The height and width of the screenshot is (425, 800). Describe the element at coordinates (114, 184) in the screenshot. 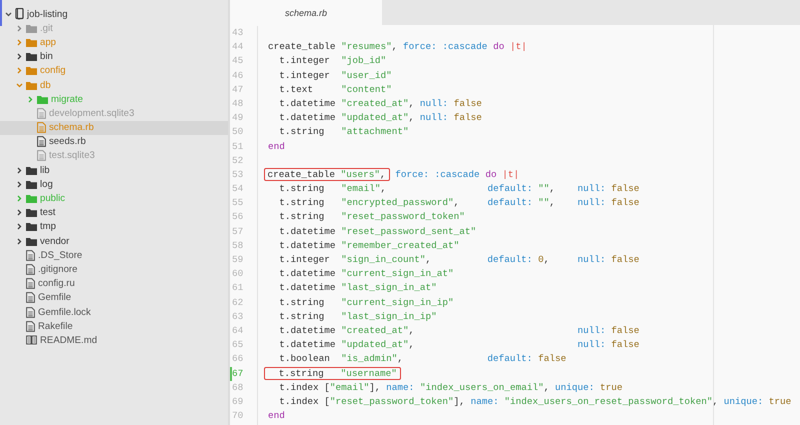

I see `tree-item: log` at that location.